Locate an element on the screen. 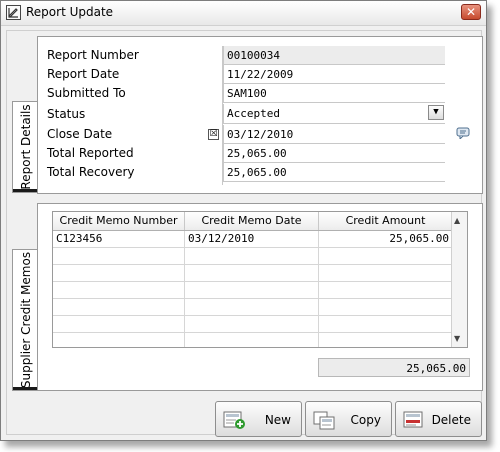 Image resolution: width=500 pixels, height=452 pixels. memo-amount-cell: 25,065.00 is located at coordinates (386, 239).